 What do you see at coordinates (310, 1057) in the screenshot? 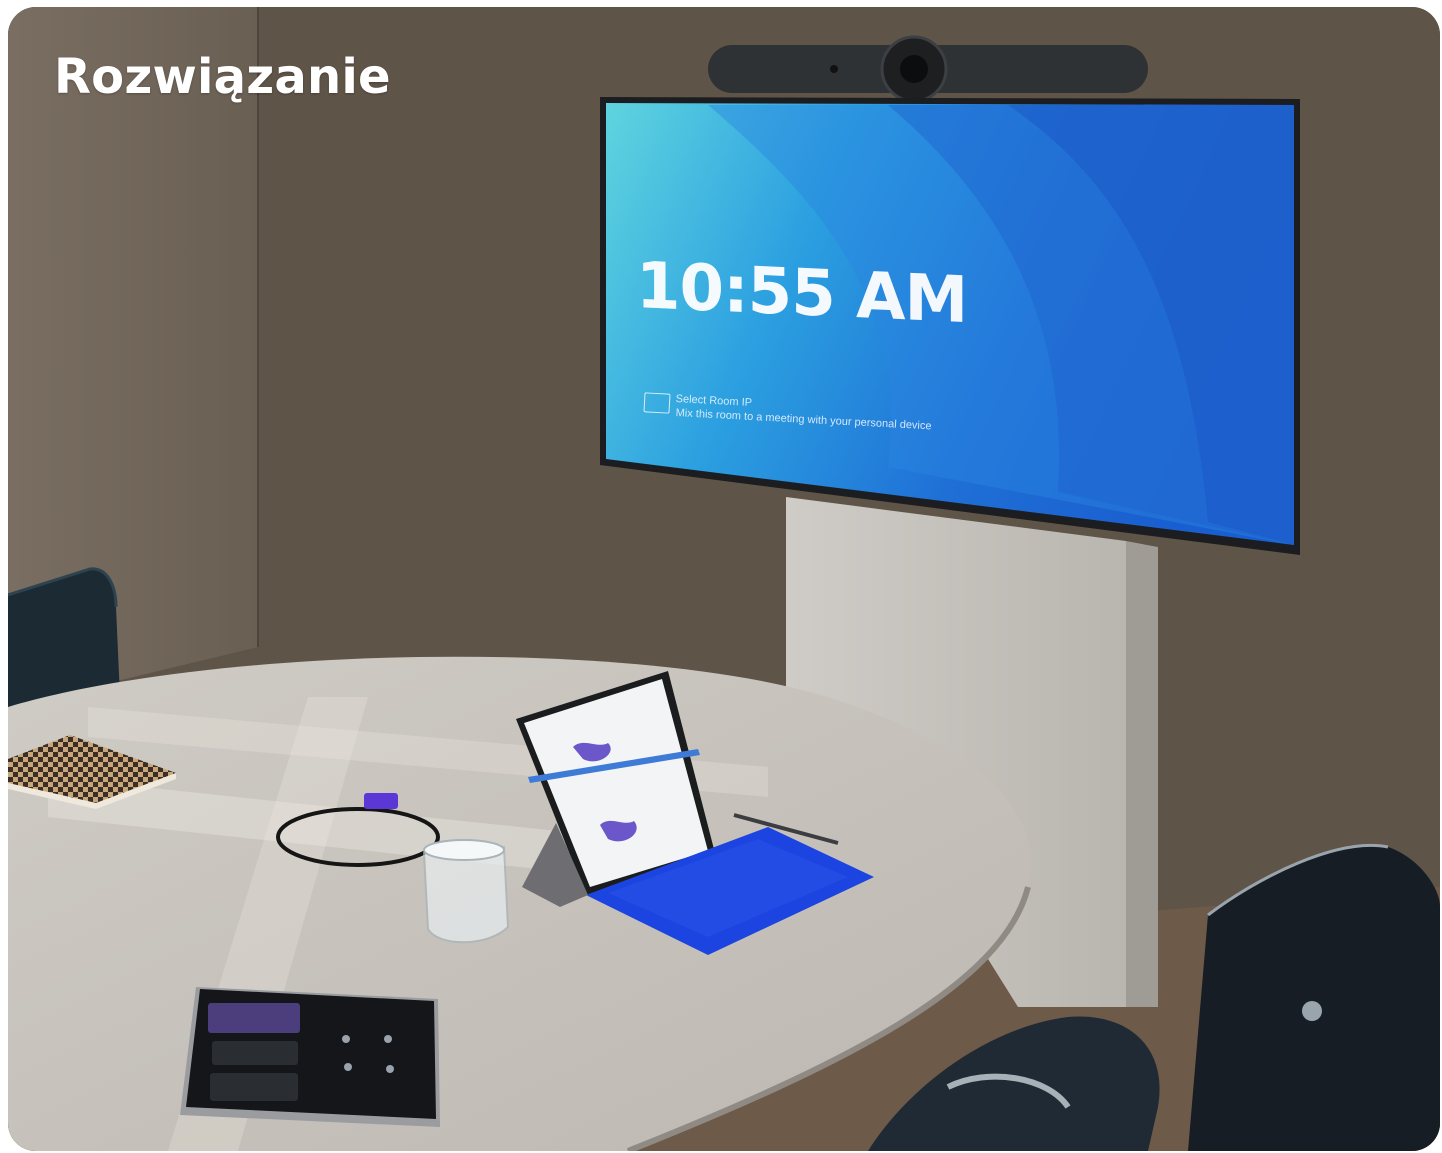
I see `room-touch-controller` at bounding box center [310, 1057].